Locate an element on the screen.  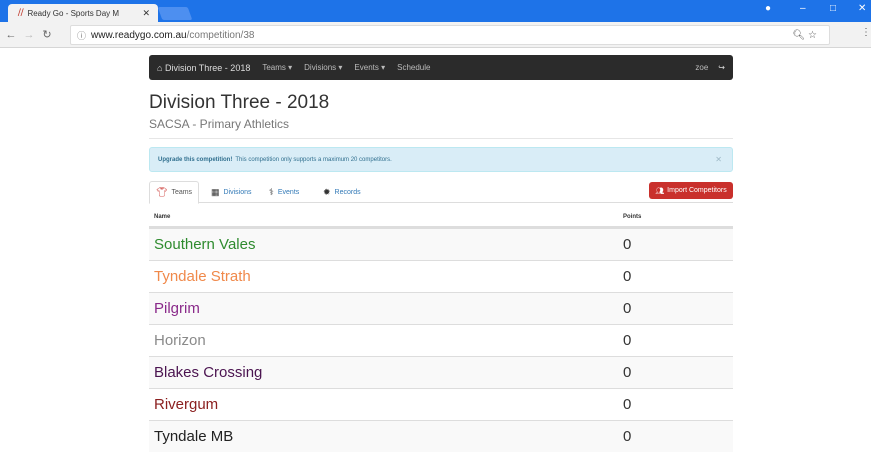
close-icon: ✕ is located at coordinates (146, 13).